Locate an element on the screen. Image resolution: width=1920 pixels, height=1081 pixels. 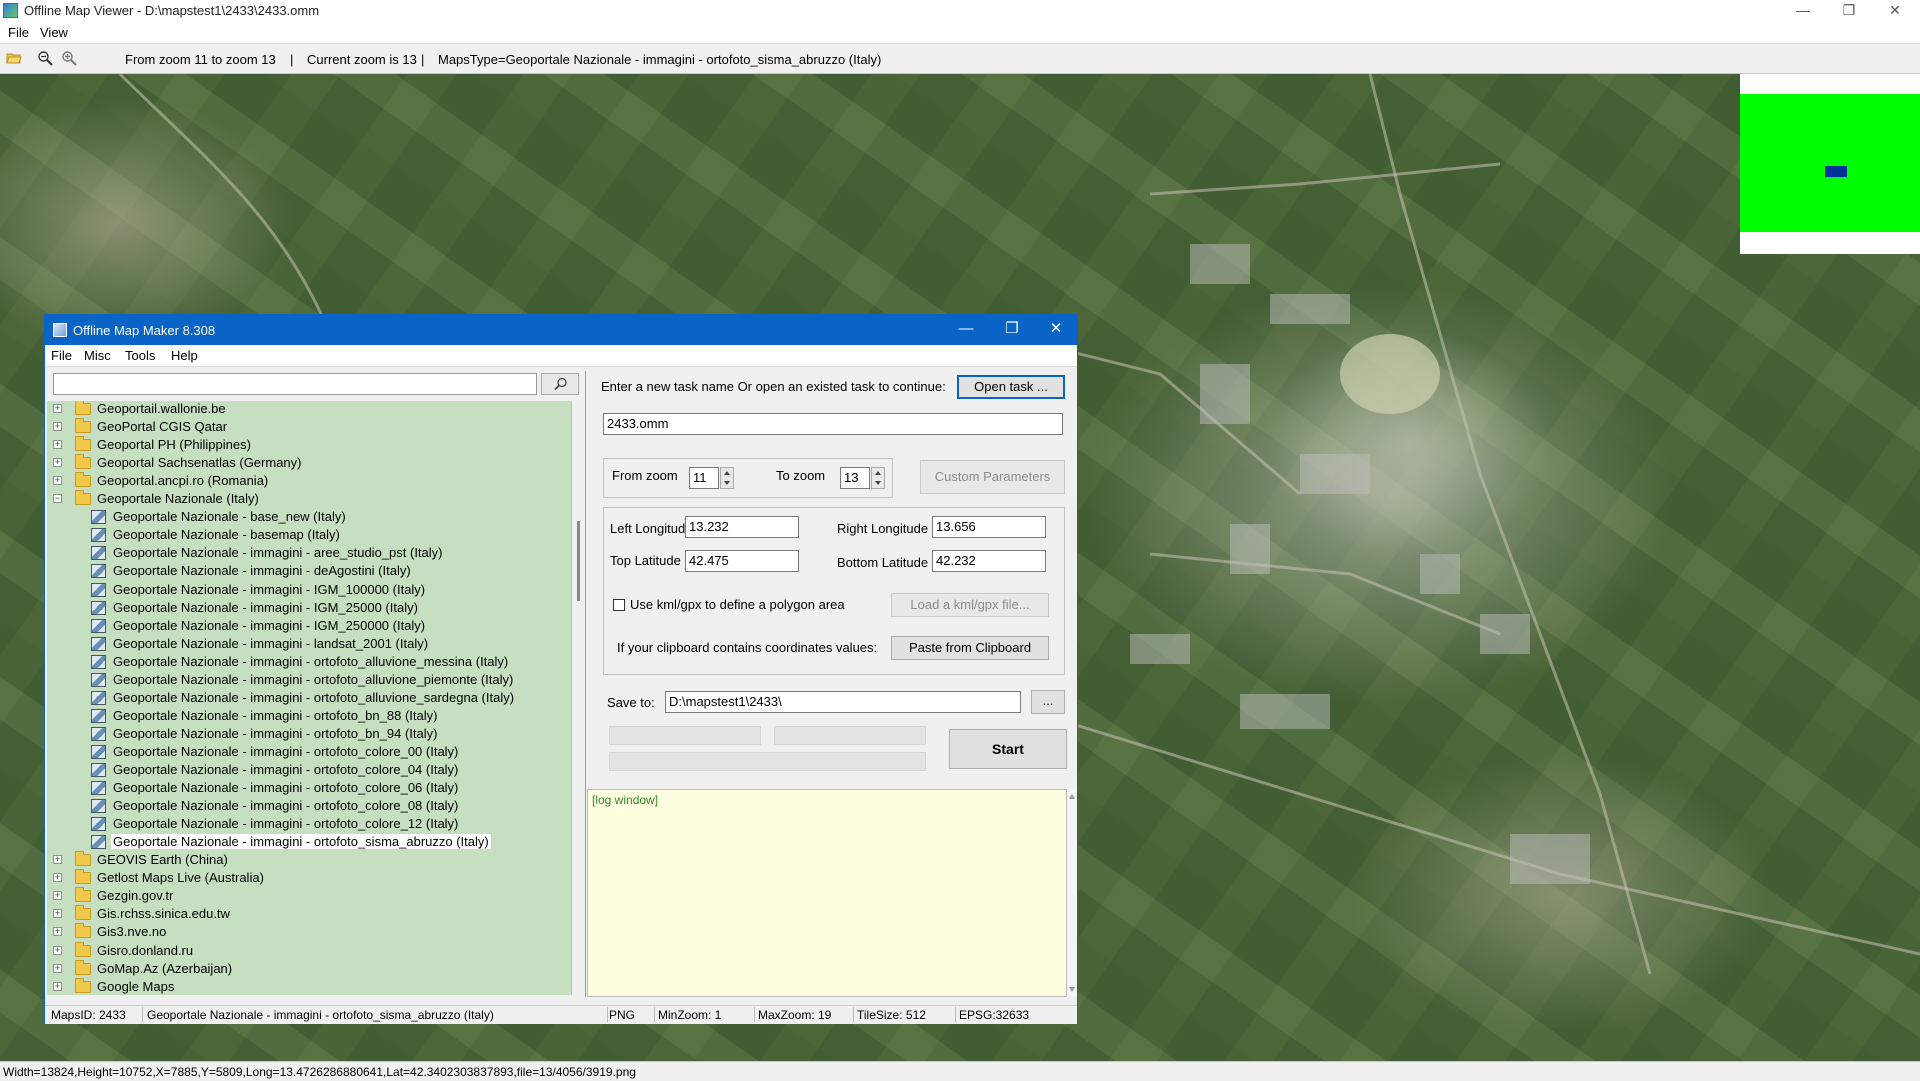
overview-map is located at coordinates (1830, 164).